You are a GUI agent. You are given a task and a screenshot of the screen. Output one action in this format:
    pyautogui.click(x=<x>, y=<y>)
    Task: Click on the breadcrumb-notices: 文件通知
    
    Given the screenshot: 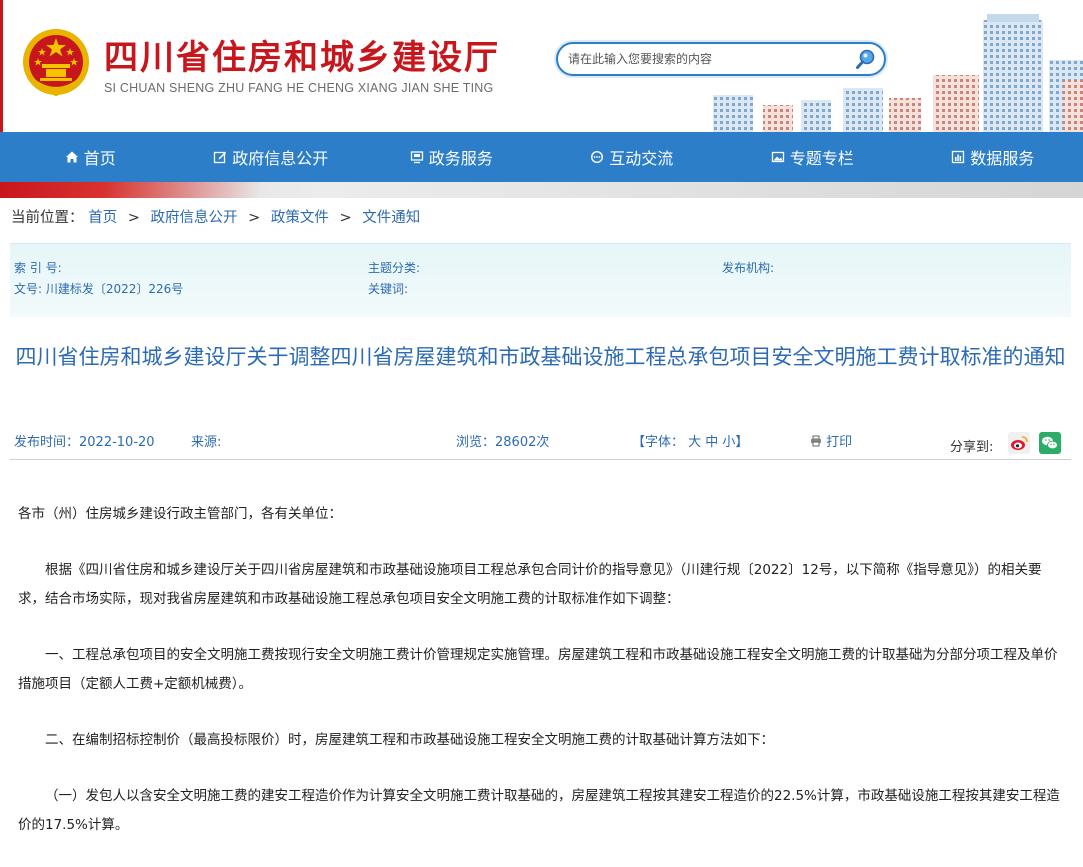 What is the action you would take?
    pyautogui.click(x=391, y=218)
    